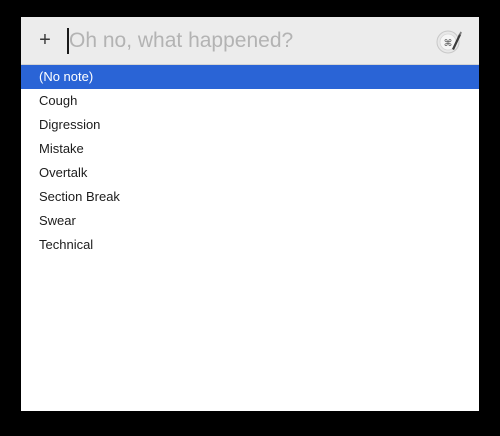 The height and width of the screenshot is (436, 500). Describe the element at coordinates (250, 125) in the screenshot. I see `list-item: Digression` at that location.